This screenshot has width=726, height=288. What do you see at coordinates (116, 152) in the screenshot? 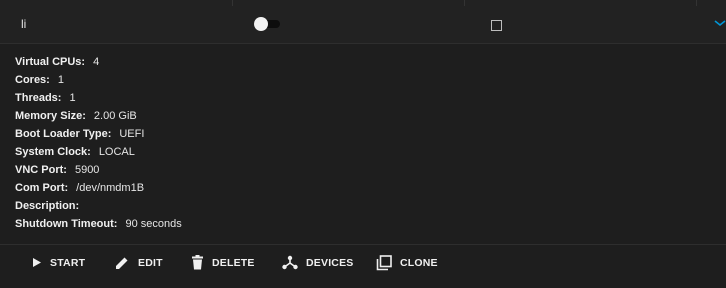
I see `detail-value: LOCAL` at bounding box center [116, 152].